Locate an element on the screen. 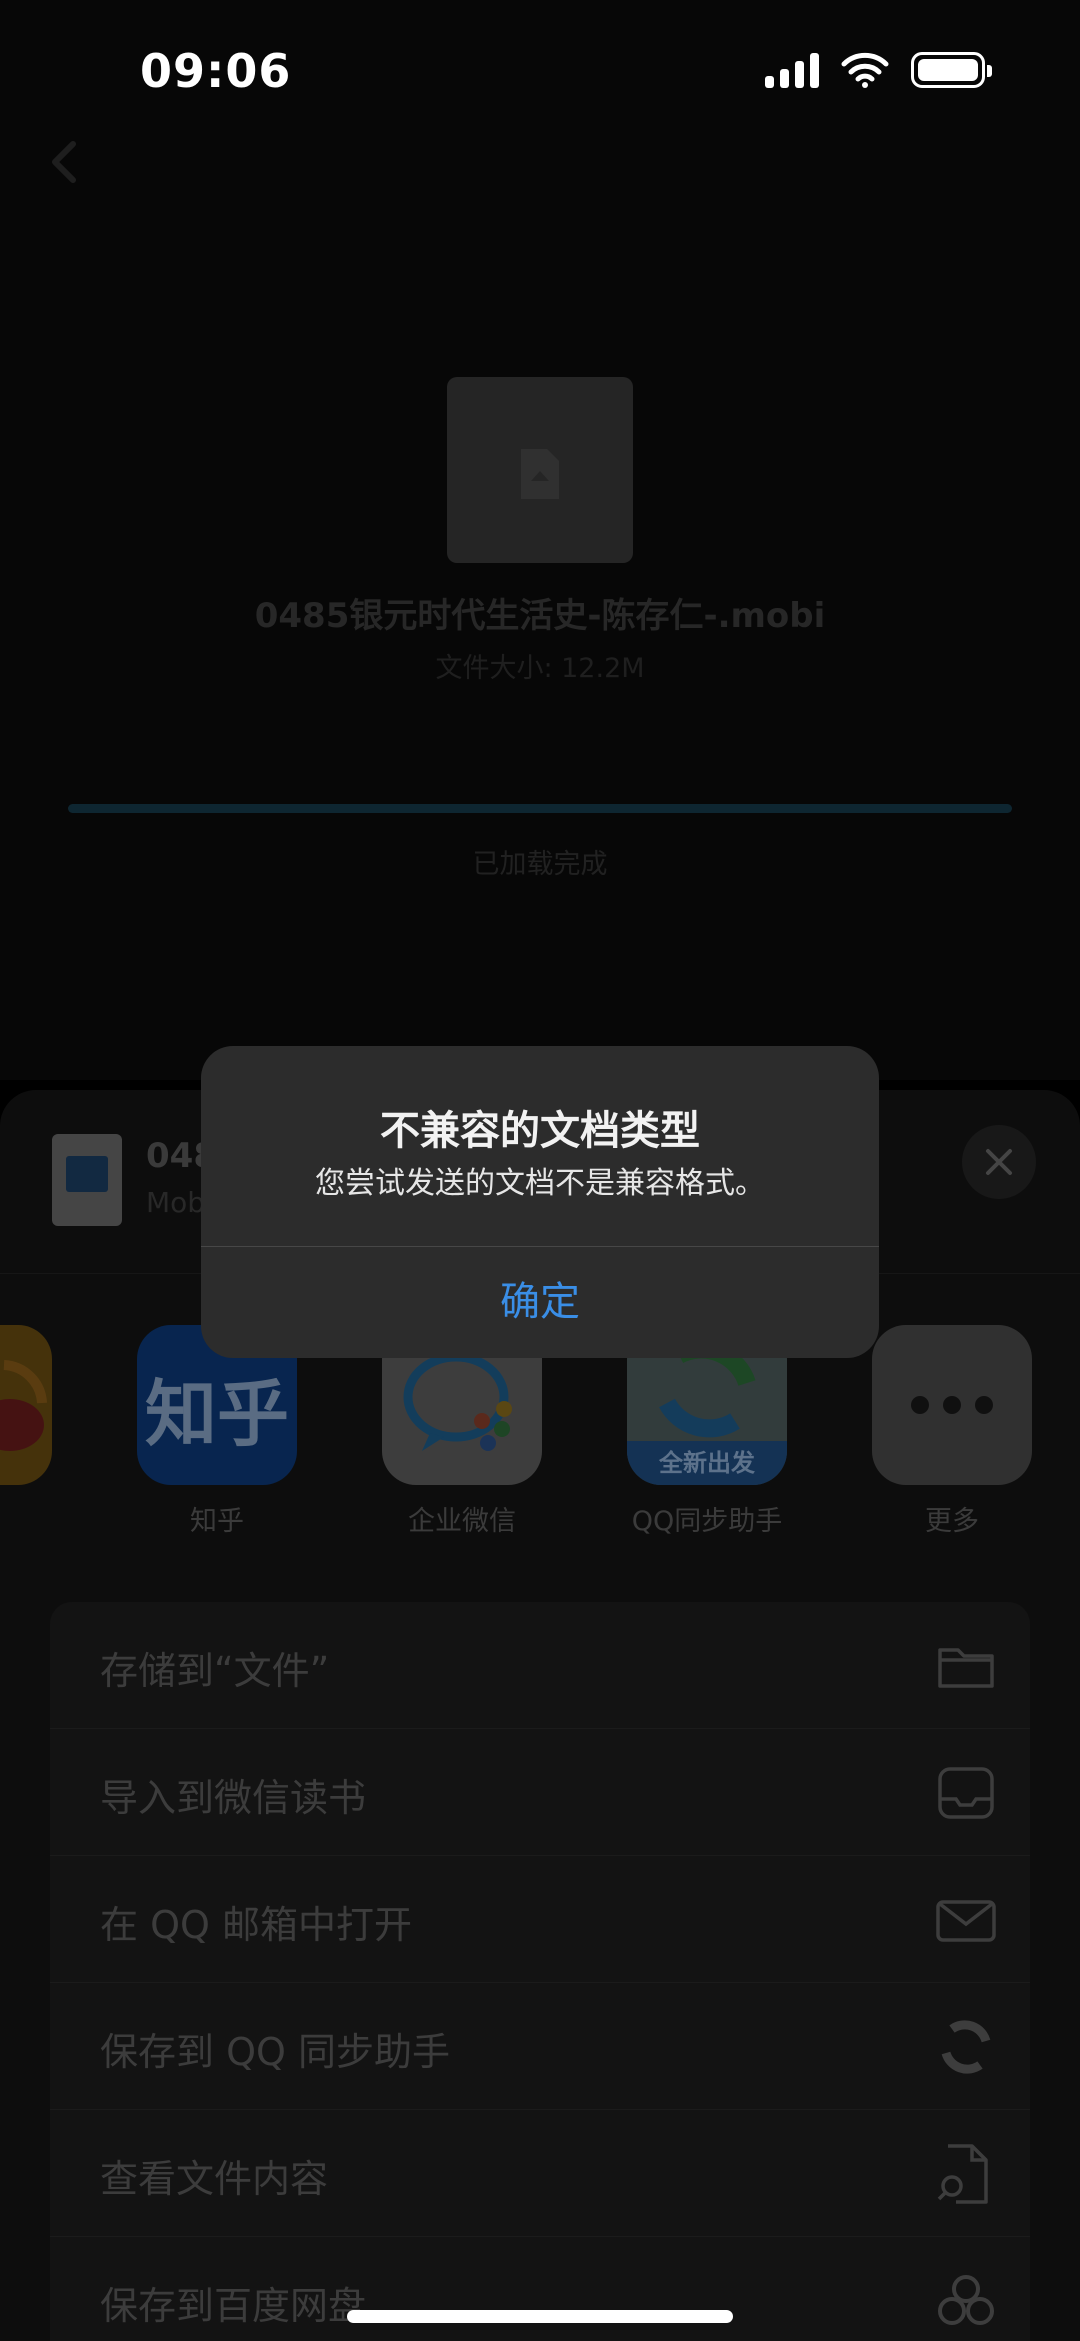  app-weibo is located at coordinates (41, 1405).